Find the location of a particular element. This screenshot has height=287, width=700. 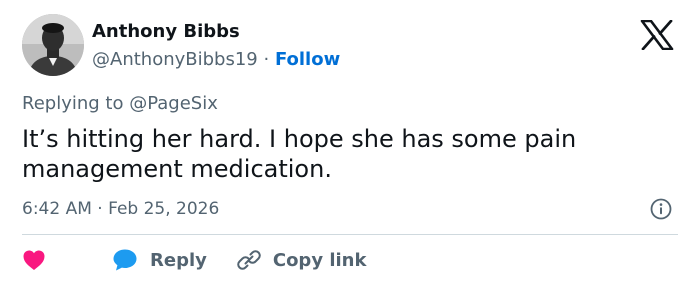

copy-link-label: Copy link is located at coordinates (319, 260).